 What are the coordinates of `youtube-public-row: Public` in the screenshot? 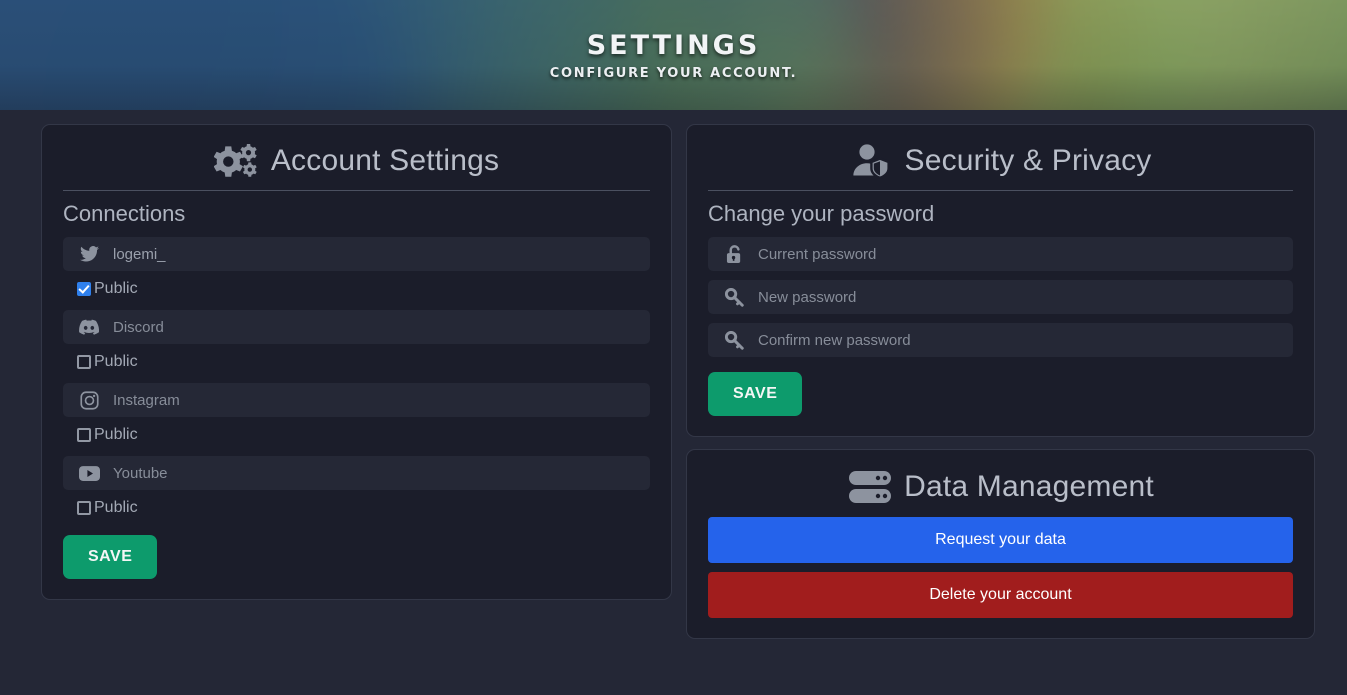 It's located at (363, 508).